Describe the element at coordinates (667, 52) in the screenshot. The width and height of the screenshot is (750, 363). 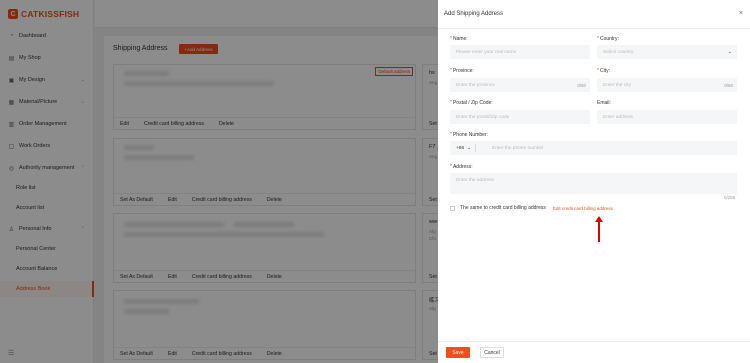
I see `country-select: Select country ⌄` at that location.